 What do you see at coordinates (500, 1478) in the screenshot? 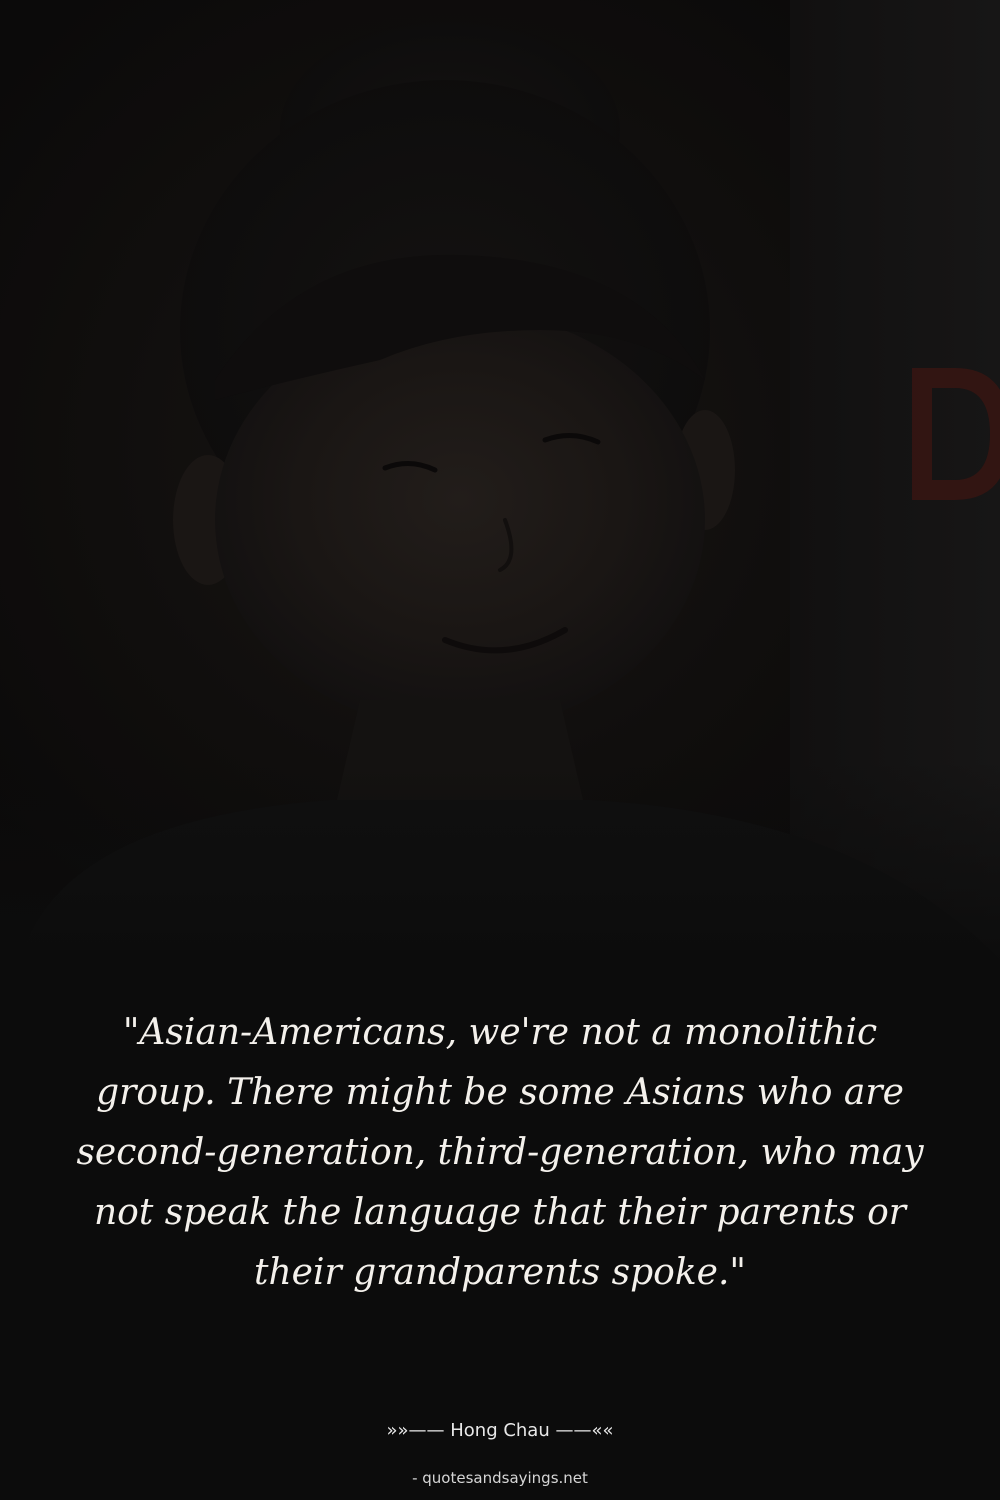
I see `source-watermark: - quotesandsayings.net` at bounding box center [500, 1478].